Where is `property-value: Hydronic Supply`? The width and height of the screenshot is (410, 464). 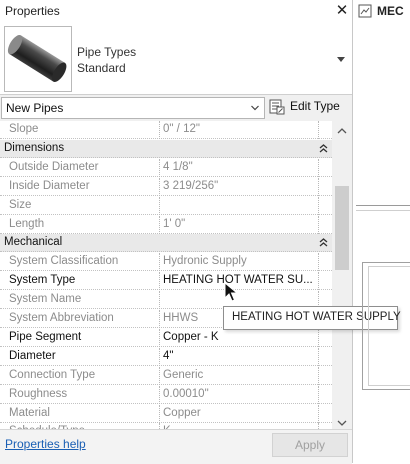
property-value: Hydronic Supply is located at coordinates (205, 261).